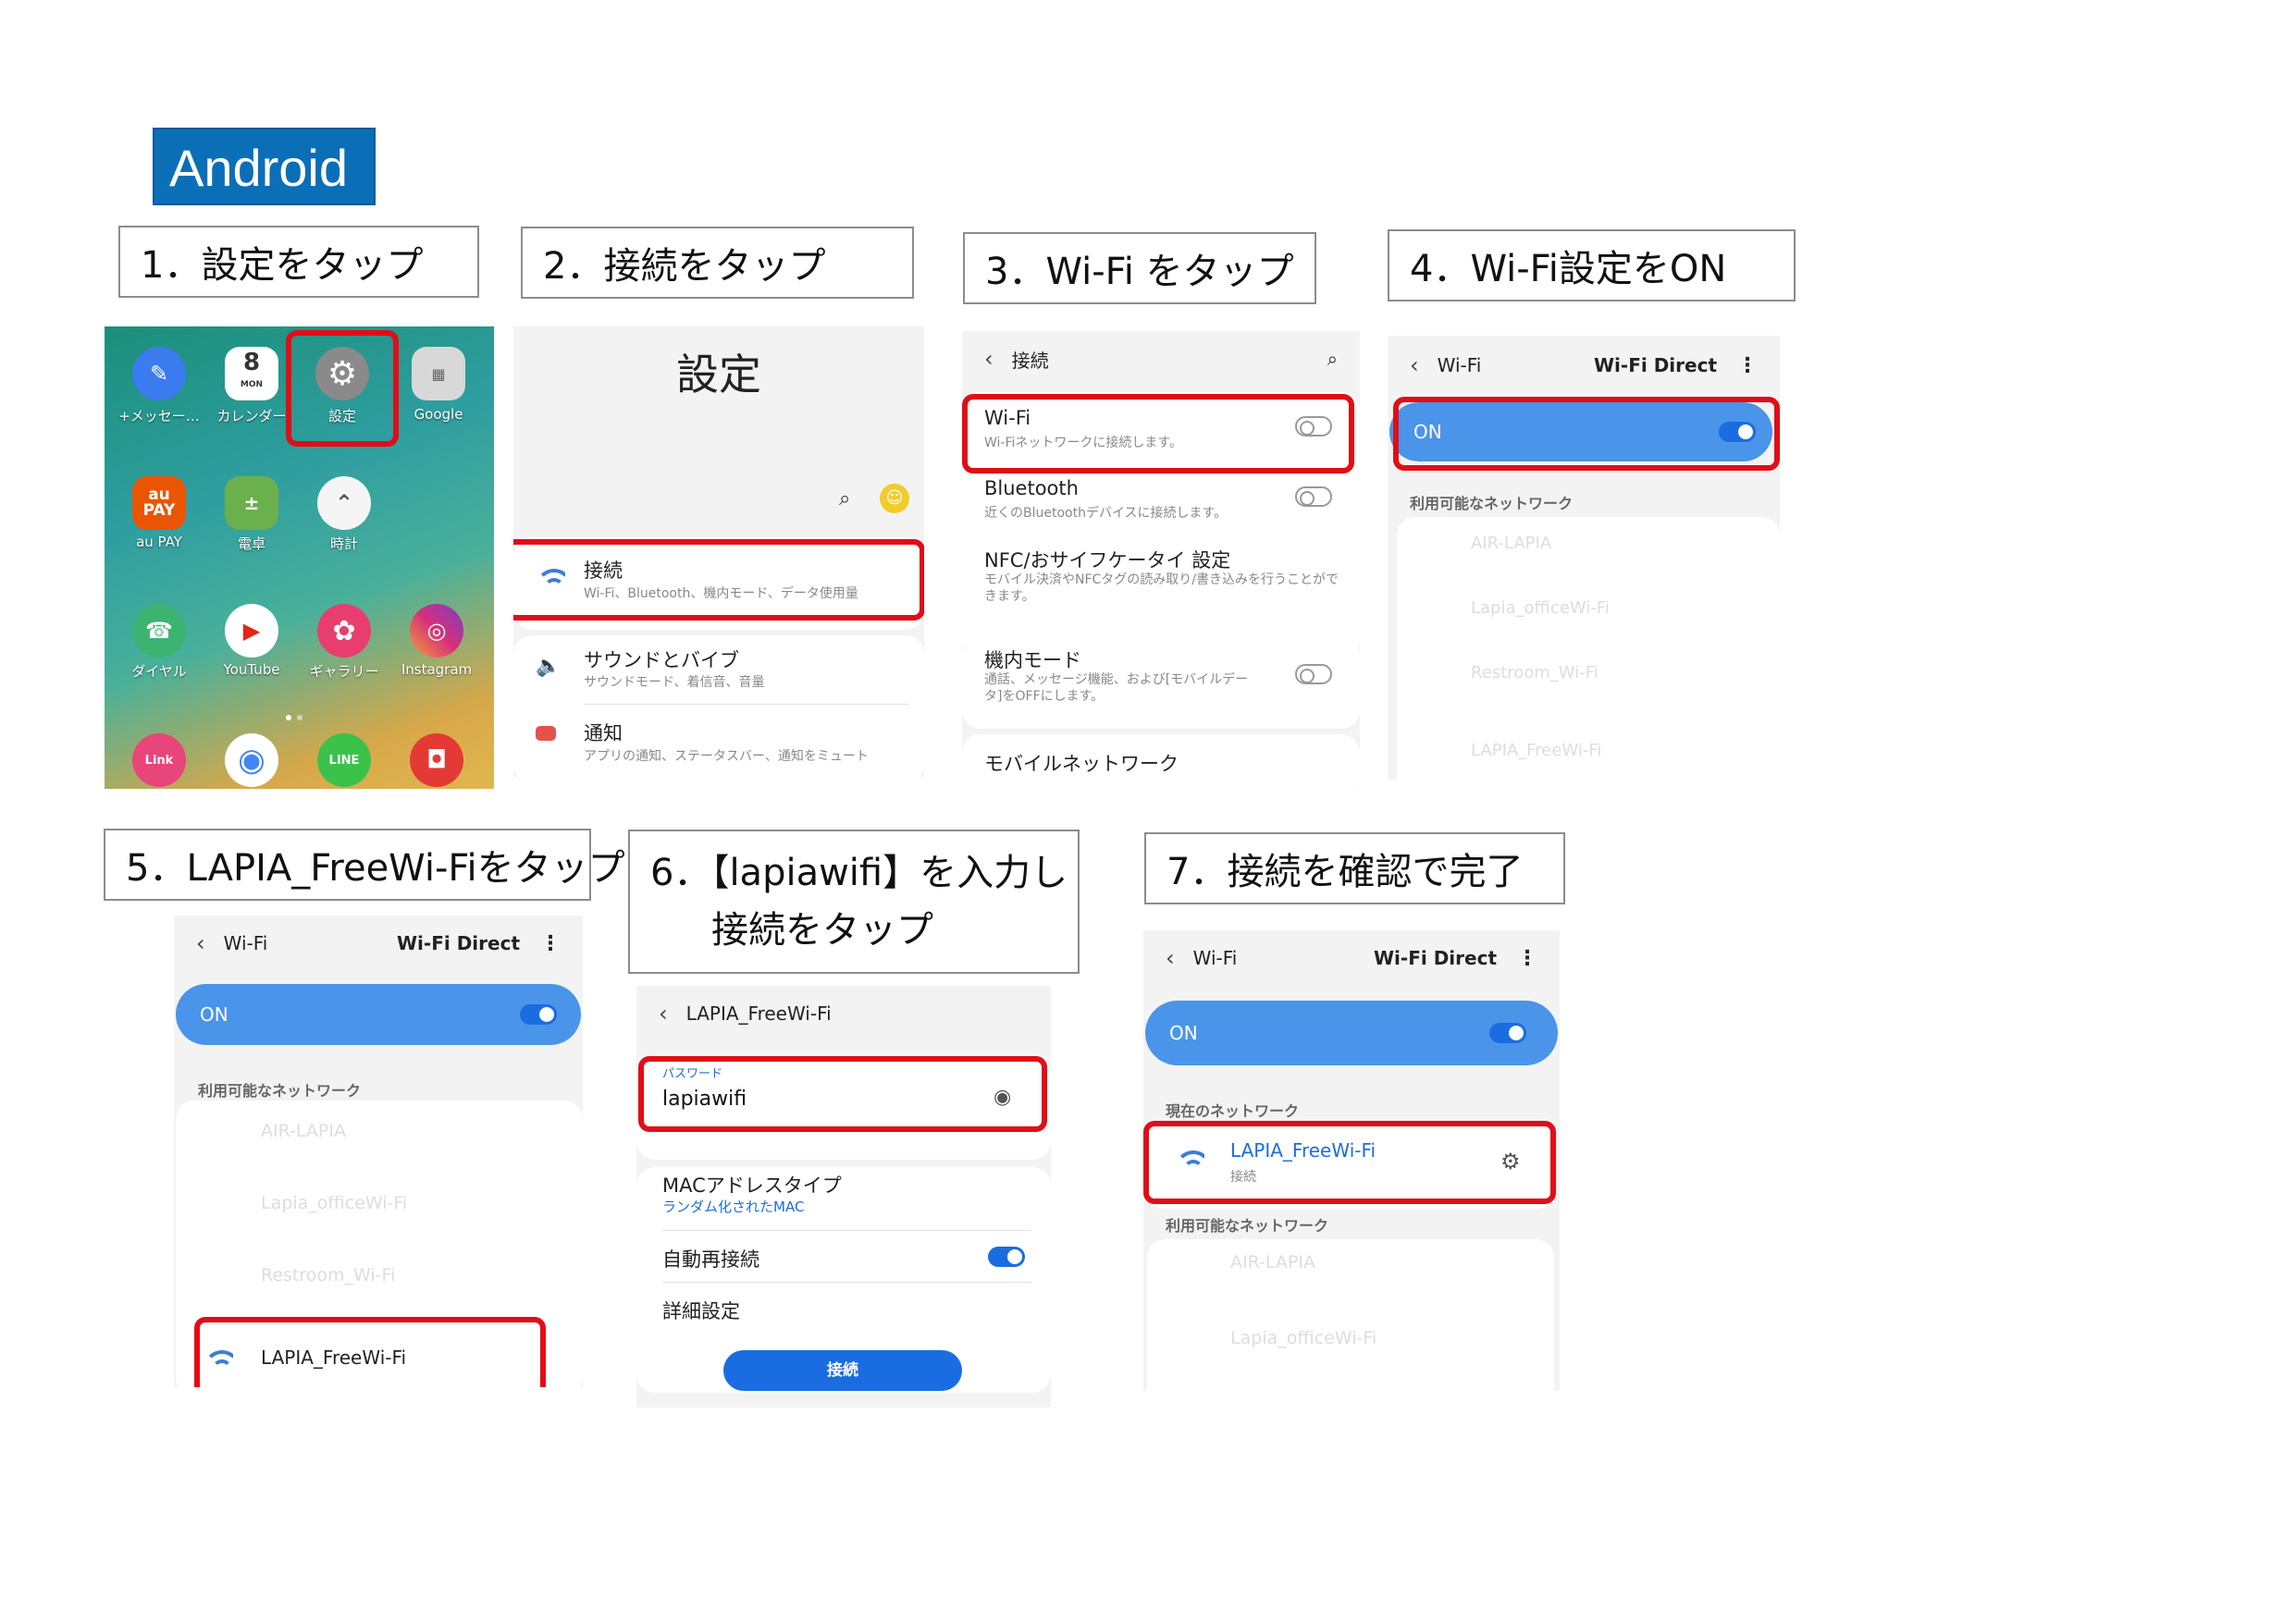 The width and height of the screenshot is (2296, 1623). I want to click on chrome-icon: ◉, so click(251, 760).